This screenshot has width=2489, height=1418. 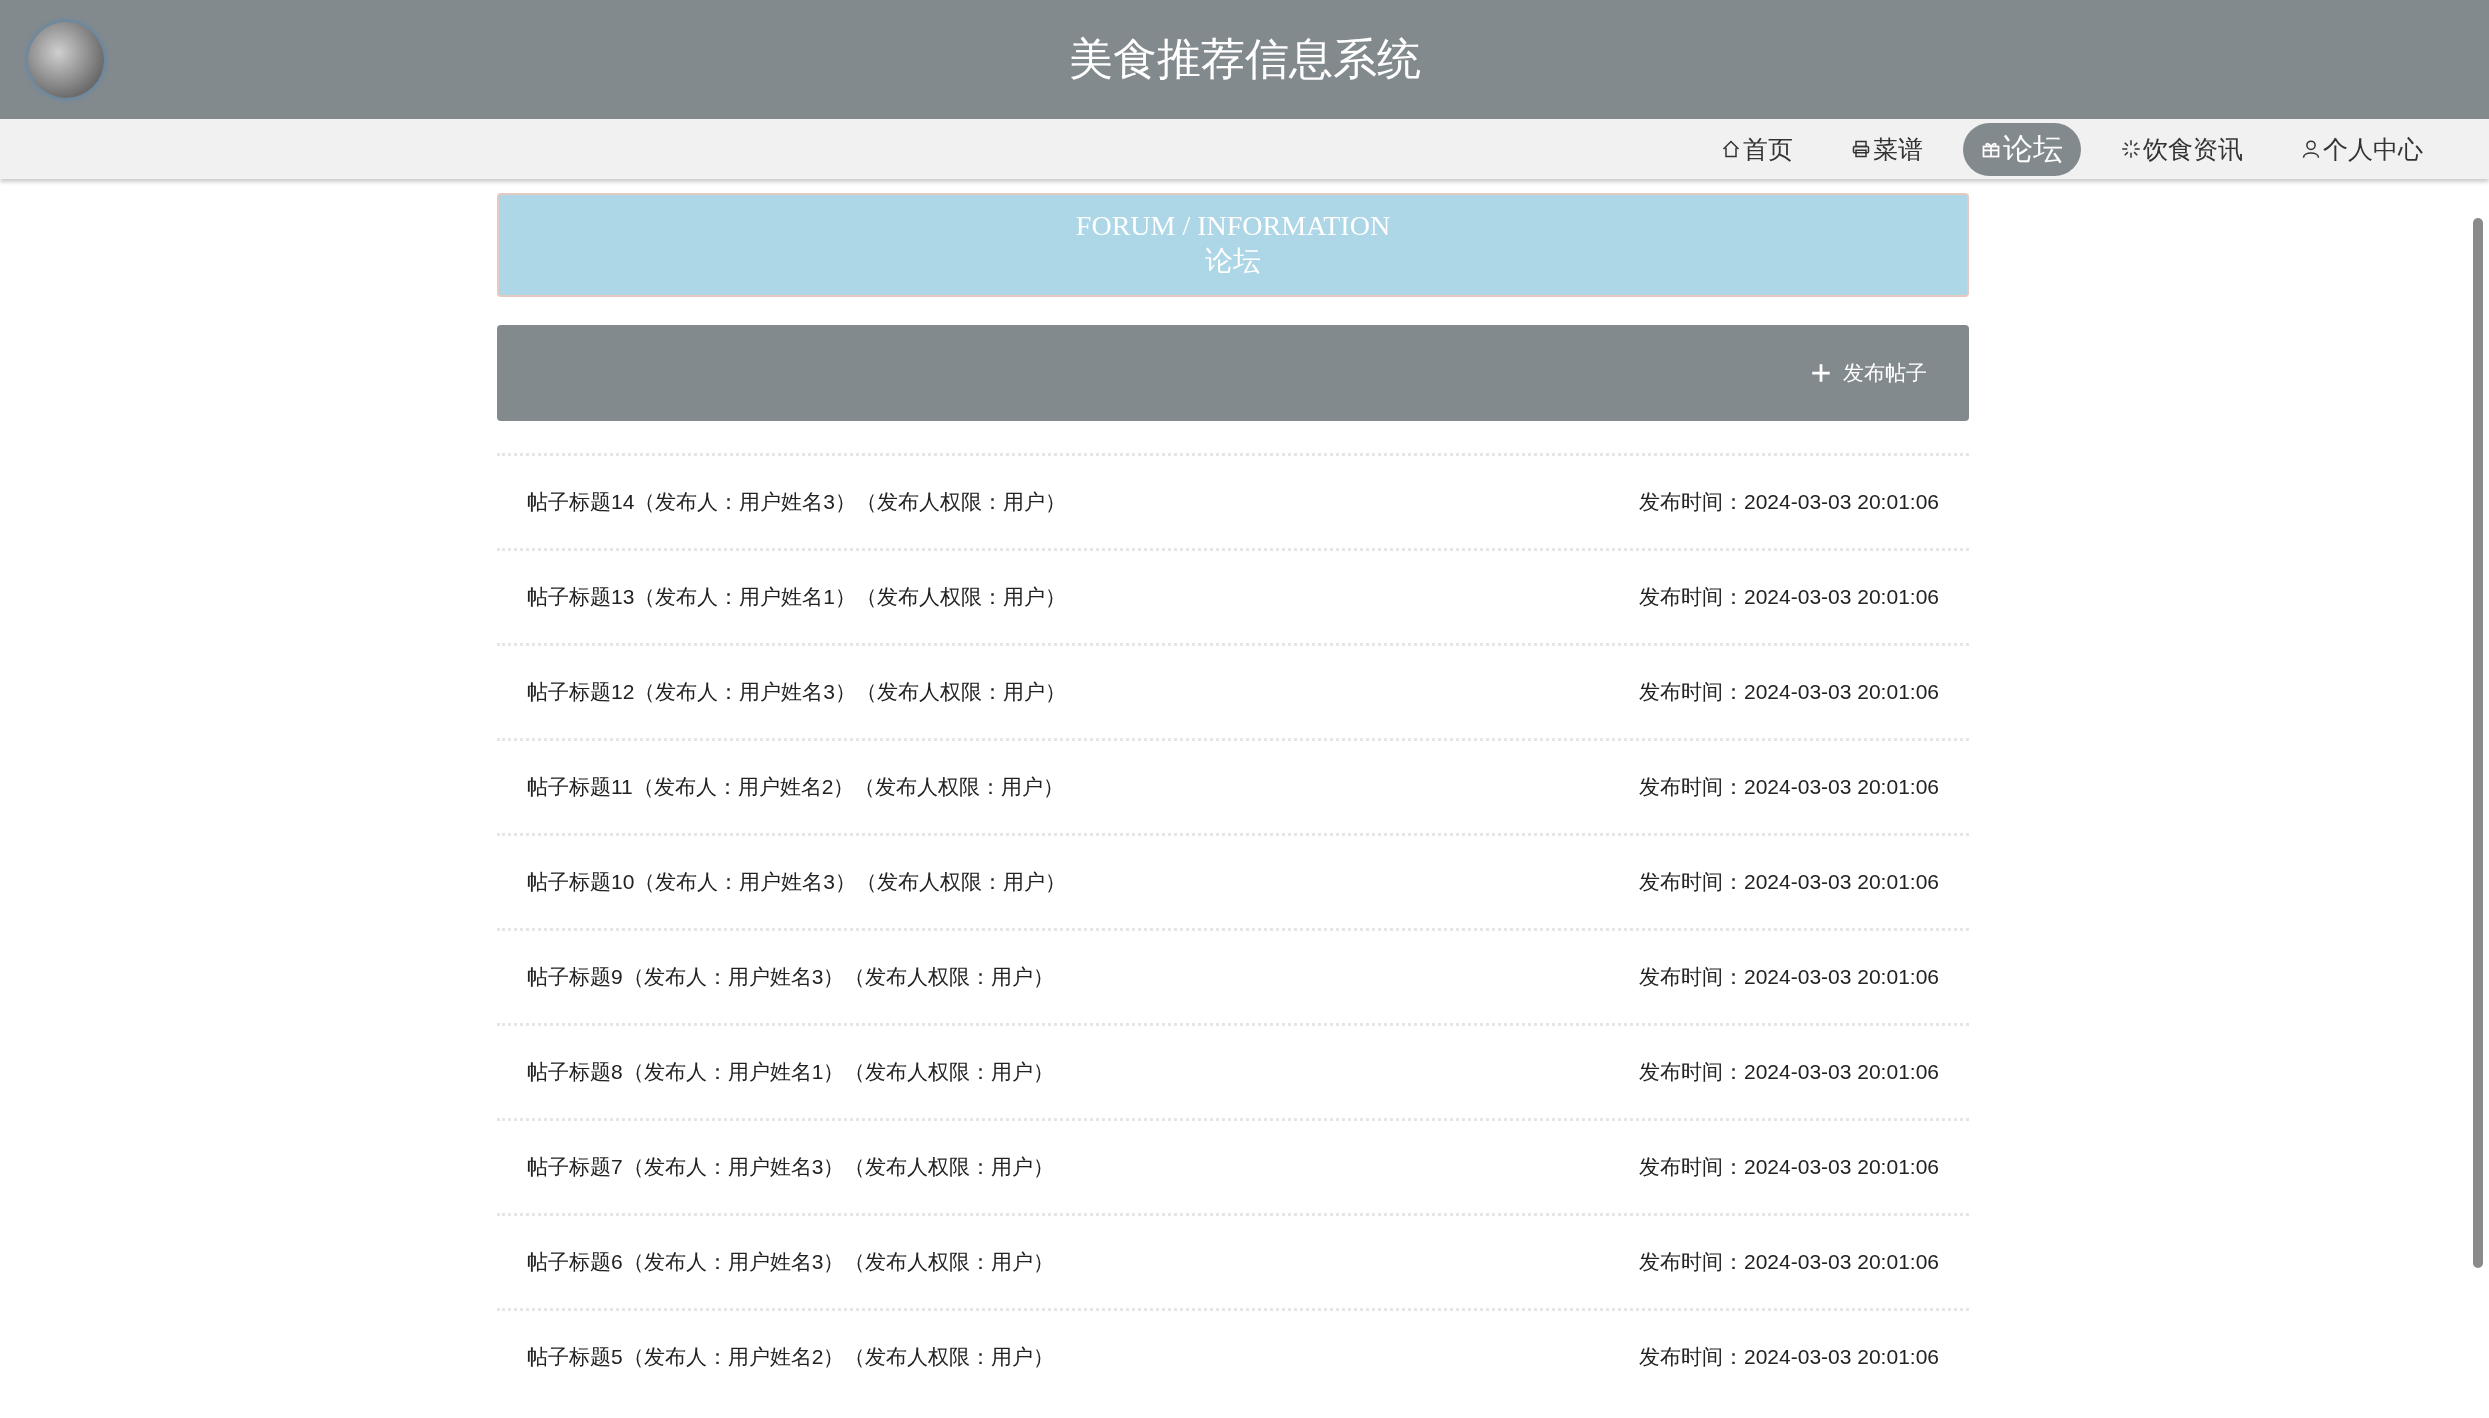 What do you see at coordinates (791, 1167) in the screenshot?
I see `post-title: 帖子标题7（发布人：用户姓名3）（发布人权限：用户）` at bounding box center [791, 1167].